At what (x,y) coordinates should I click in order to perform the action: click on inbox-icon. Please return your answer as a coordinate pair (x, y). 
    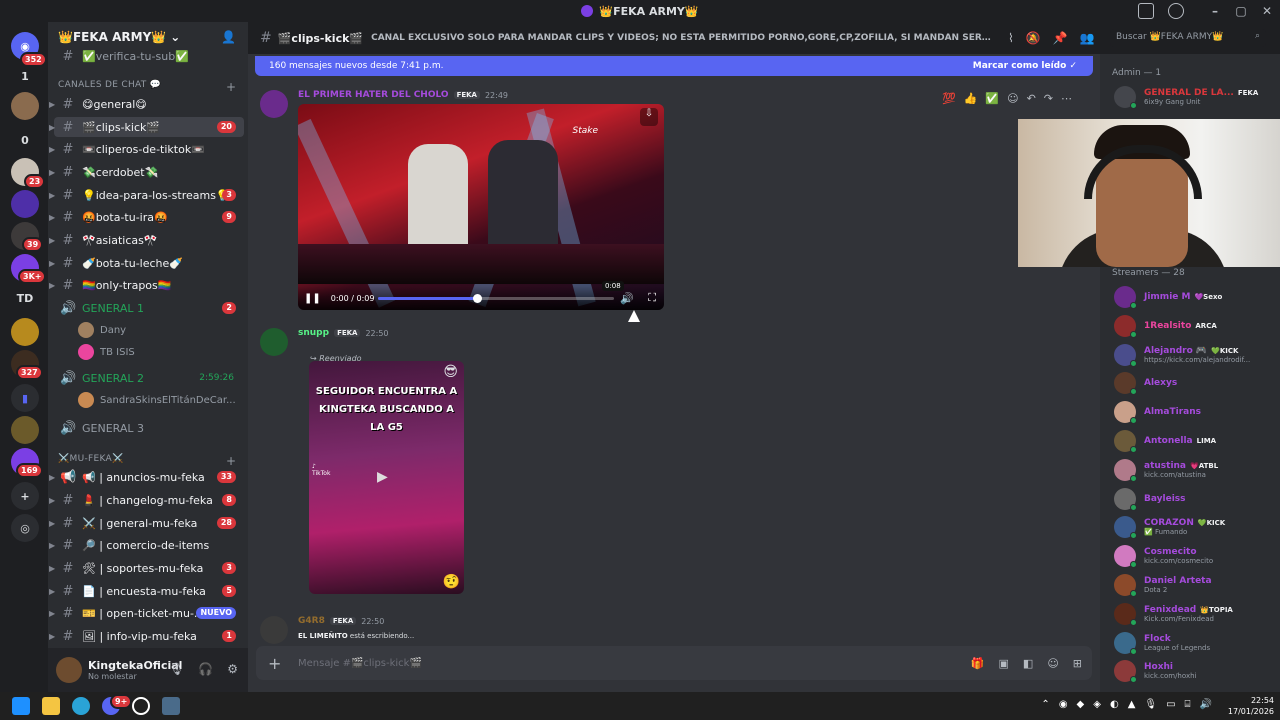
    Looking at the image, I should click on (1146, 11).